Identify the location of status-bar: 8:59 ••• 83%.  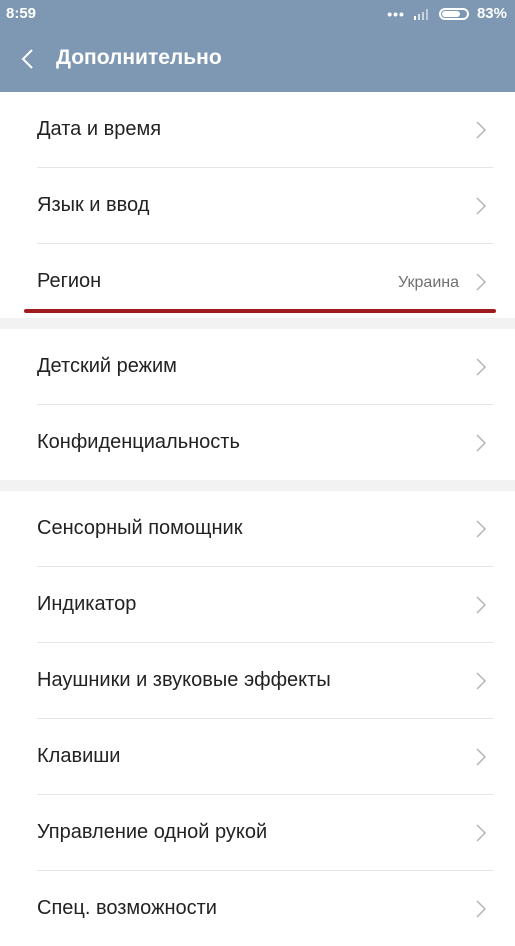
(257, 13).